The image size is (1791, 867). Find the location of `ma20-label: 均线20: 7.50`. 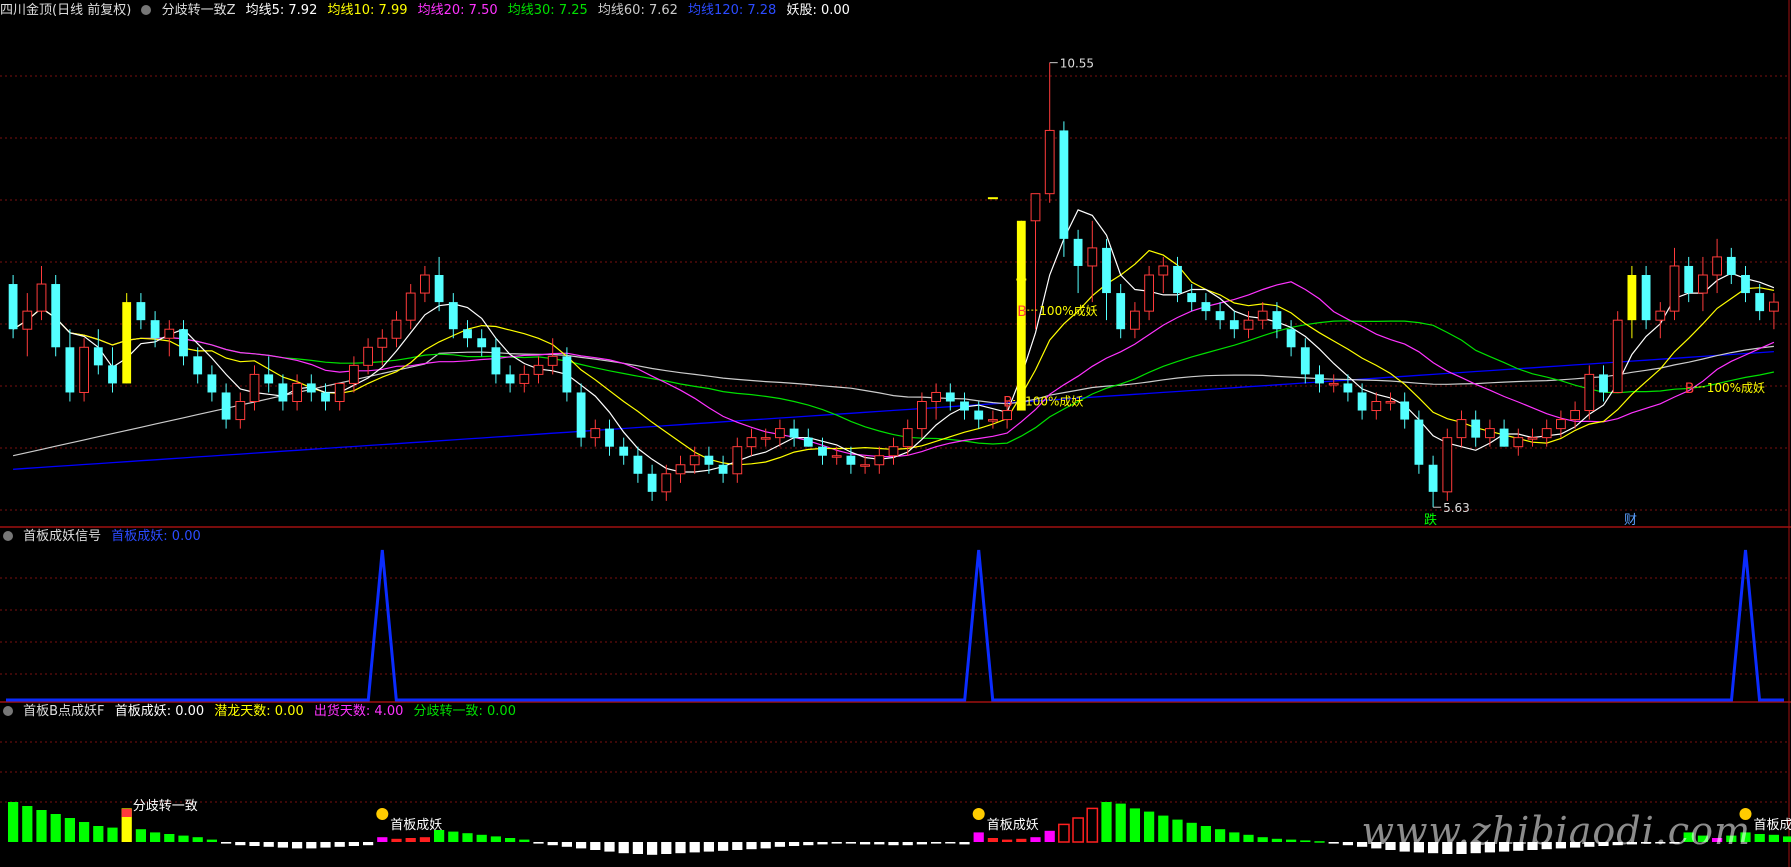

ma20-label: 均线20: 7.50 is located at coordinates (457, 10).